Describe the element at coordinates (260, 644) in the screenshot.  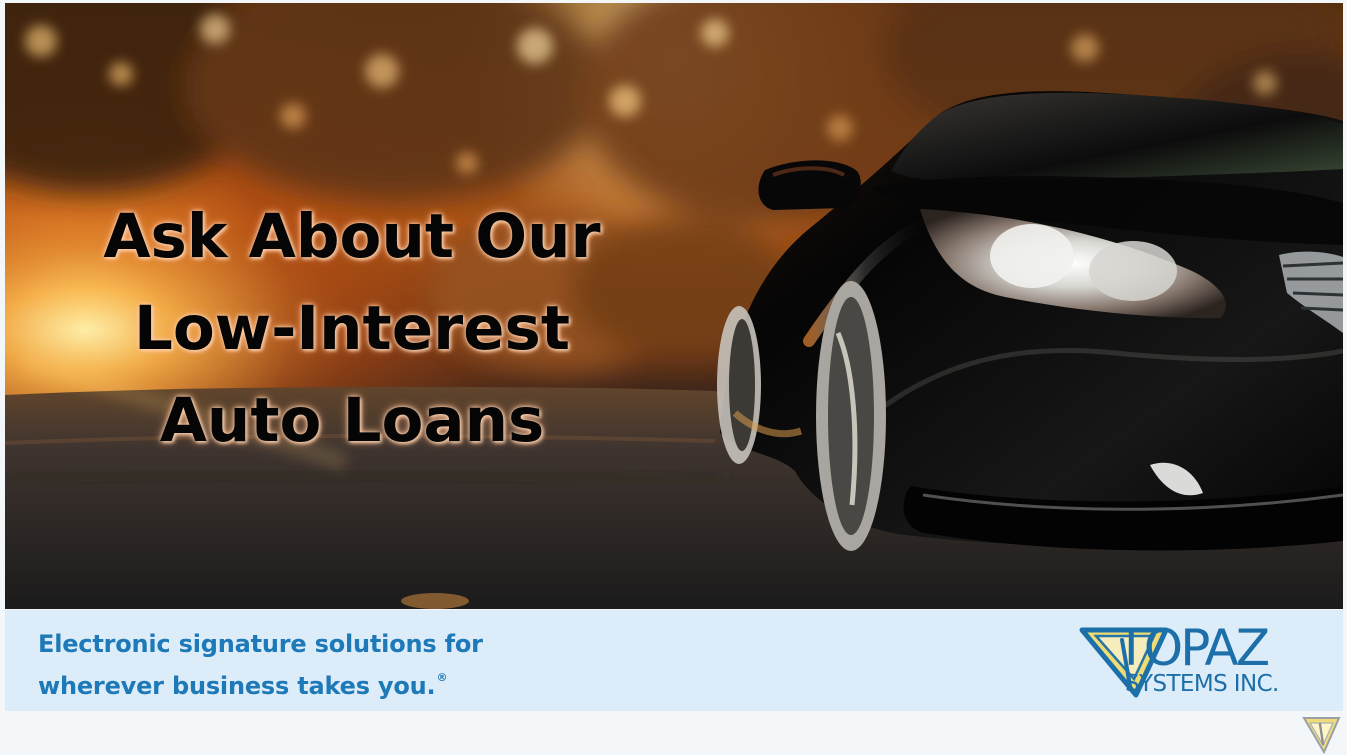
I see `tagline-line-1: Electronic signature solutions for` at that location.